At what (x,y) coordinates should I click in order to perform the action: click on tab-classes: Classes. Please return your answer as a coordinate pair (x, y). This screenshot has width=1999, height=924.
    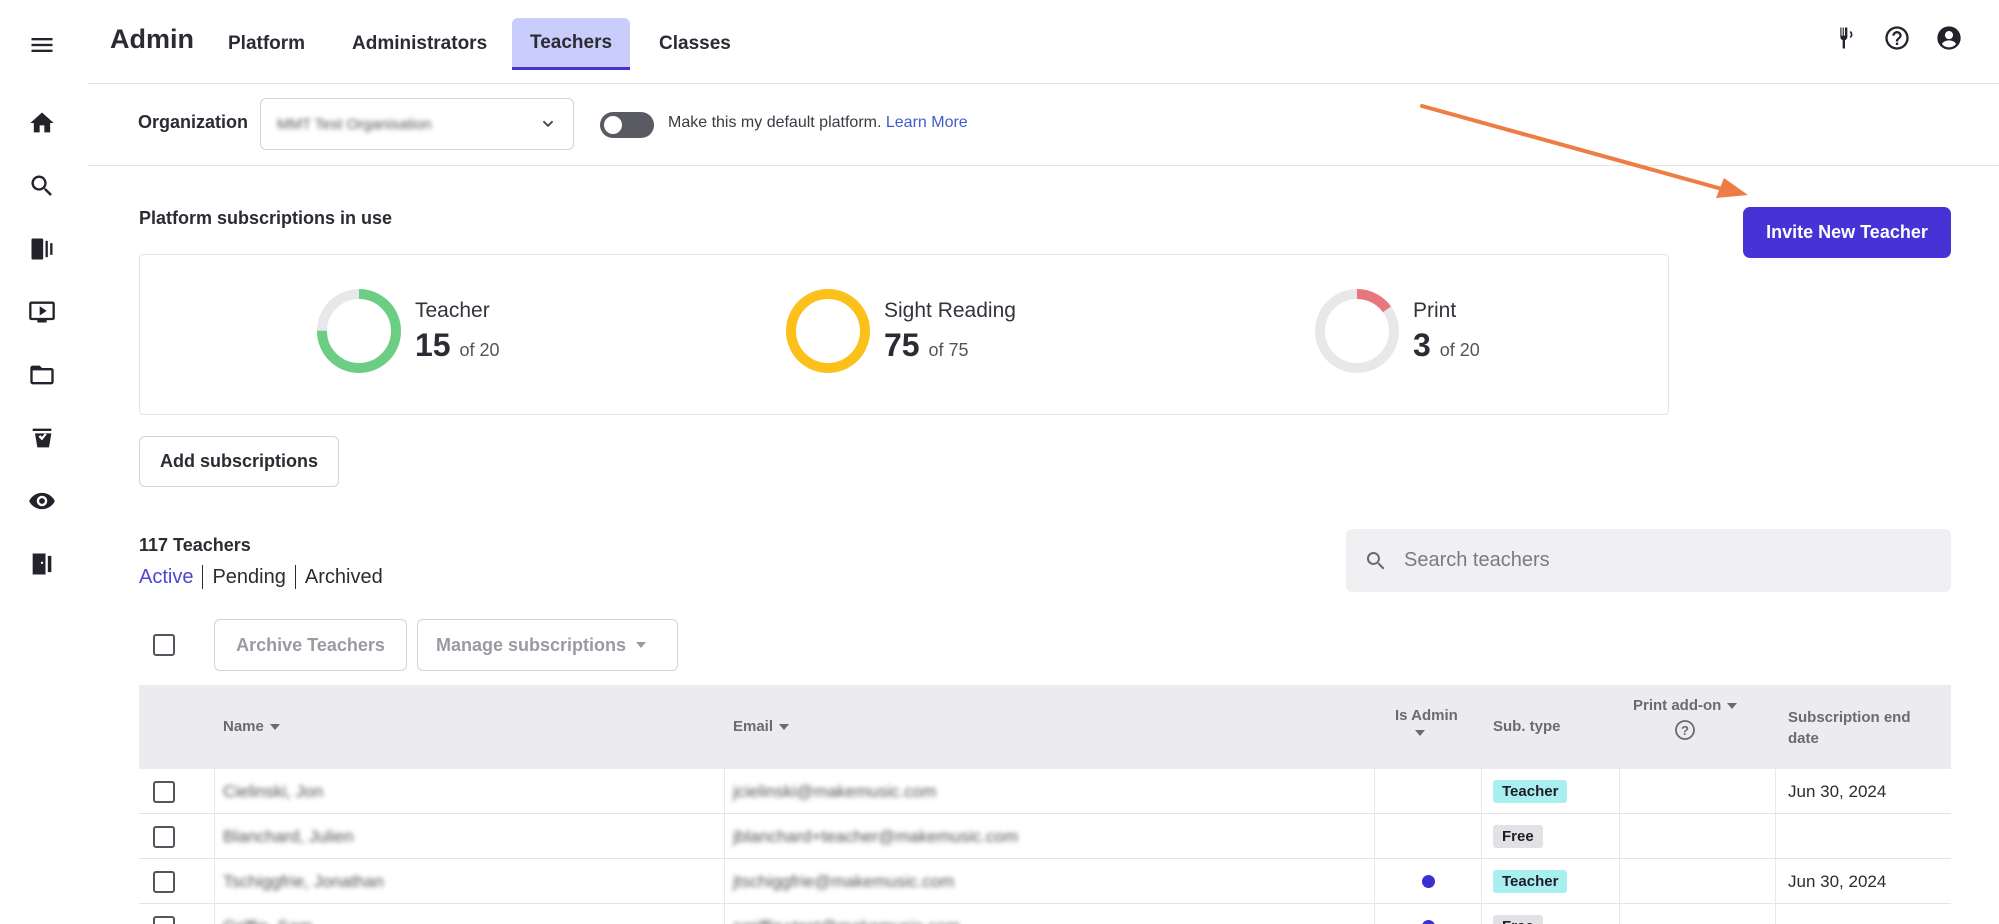
    Looking at the image, I should click on (695, 44).